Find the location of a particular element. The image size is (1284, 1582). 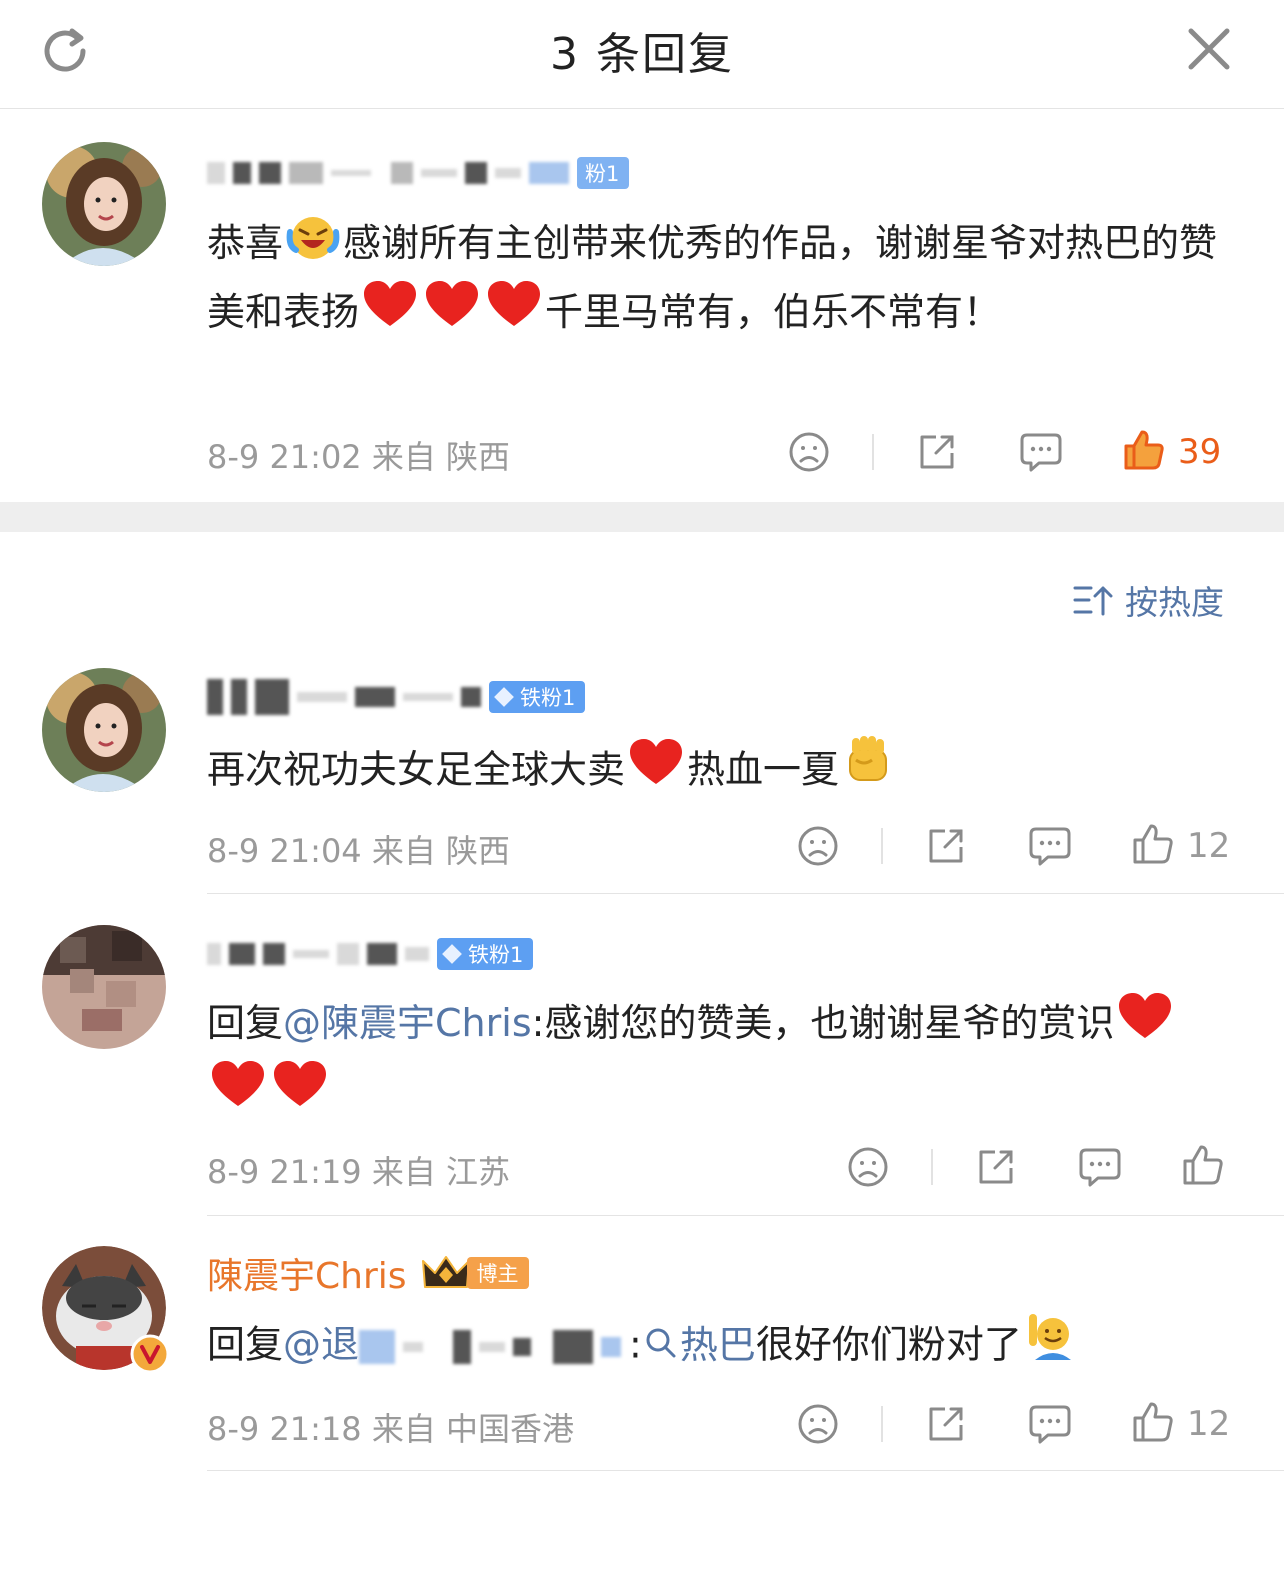

topic-link: 热巴 is located at coordinates (699, 1345).